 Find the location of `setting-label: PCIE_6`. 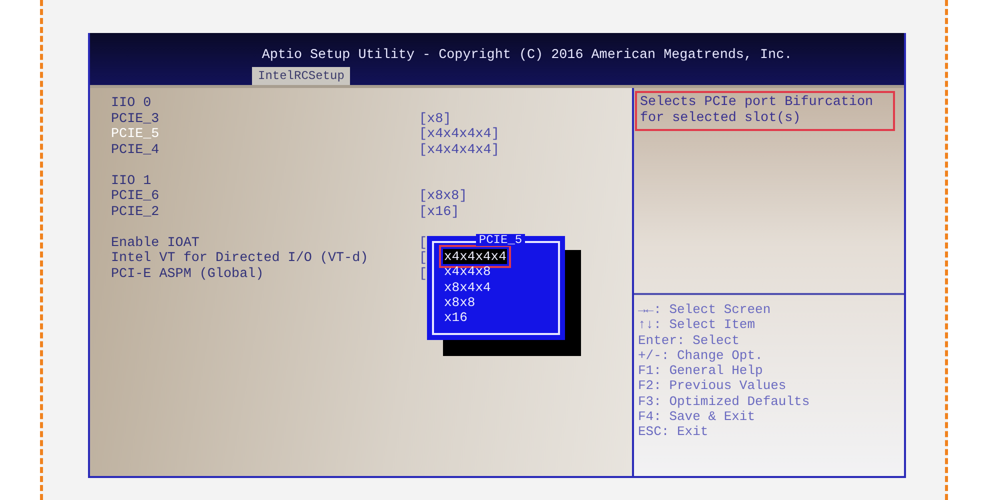

setting-label: PCIE_6 is located at coordinates (265, 196).